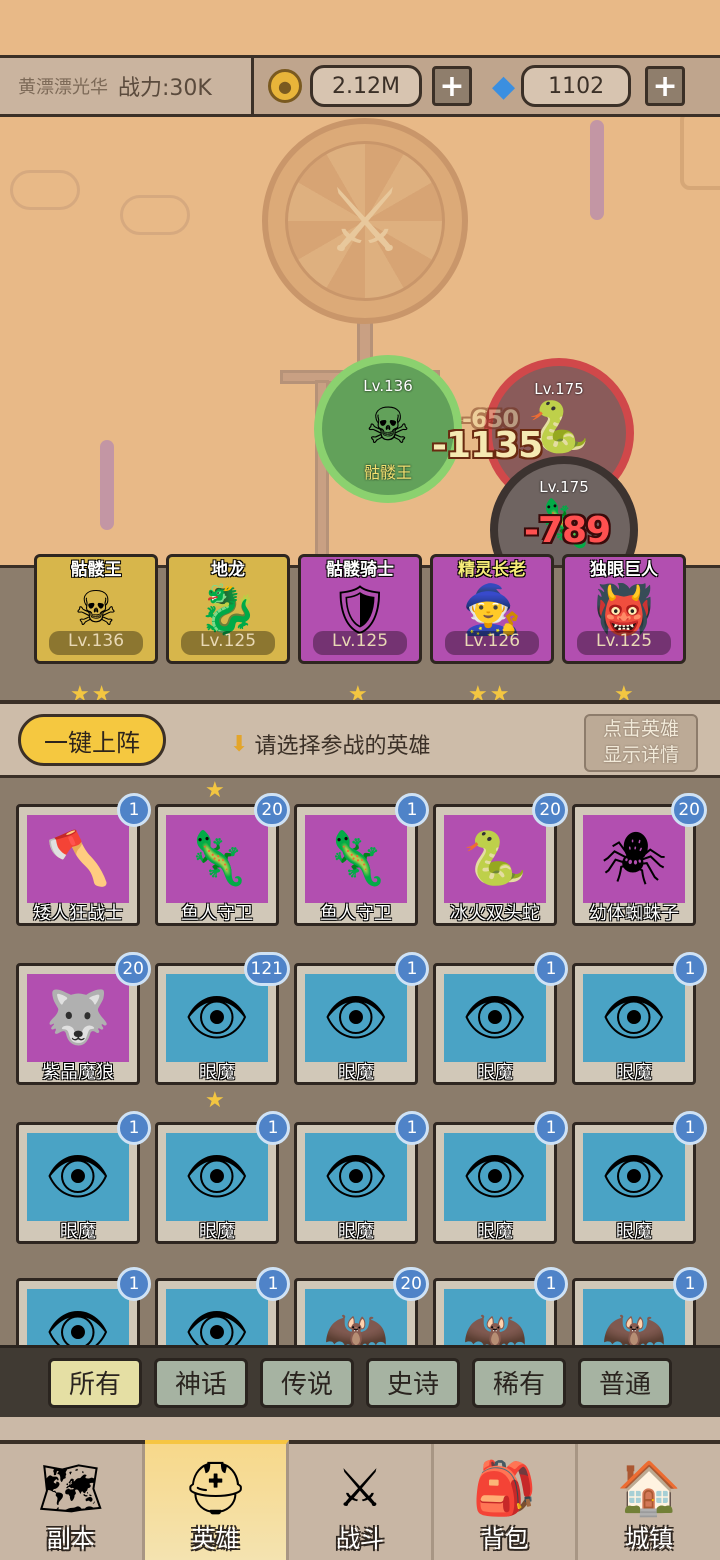 The height and width of the screenshot is (1560, 720). What do you see at coordinates (452, 86) in the screenshot?
I see `add-gold-button: +` at bounding box center [452, 86].